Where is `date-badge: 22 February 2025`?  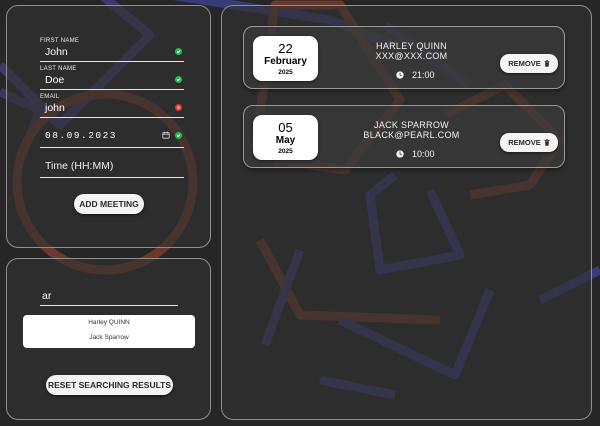
date-badge: 22 February 2025 is located at coordinates (285, 58).